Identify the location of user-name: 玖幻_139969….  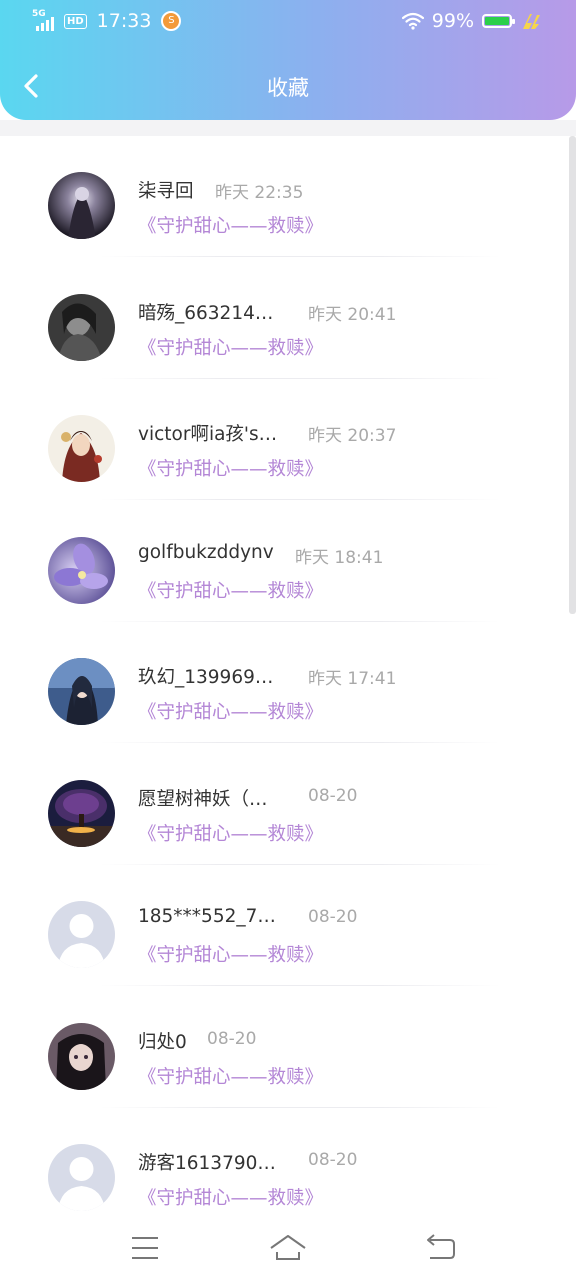
(206, 677).